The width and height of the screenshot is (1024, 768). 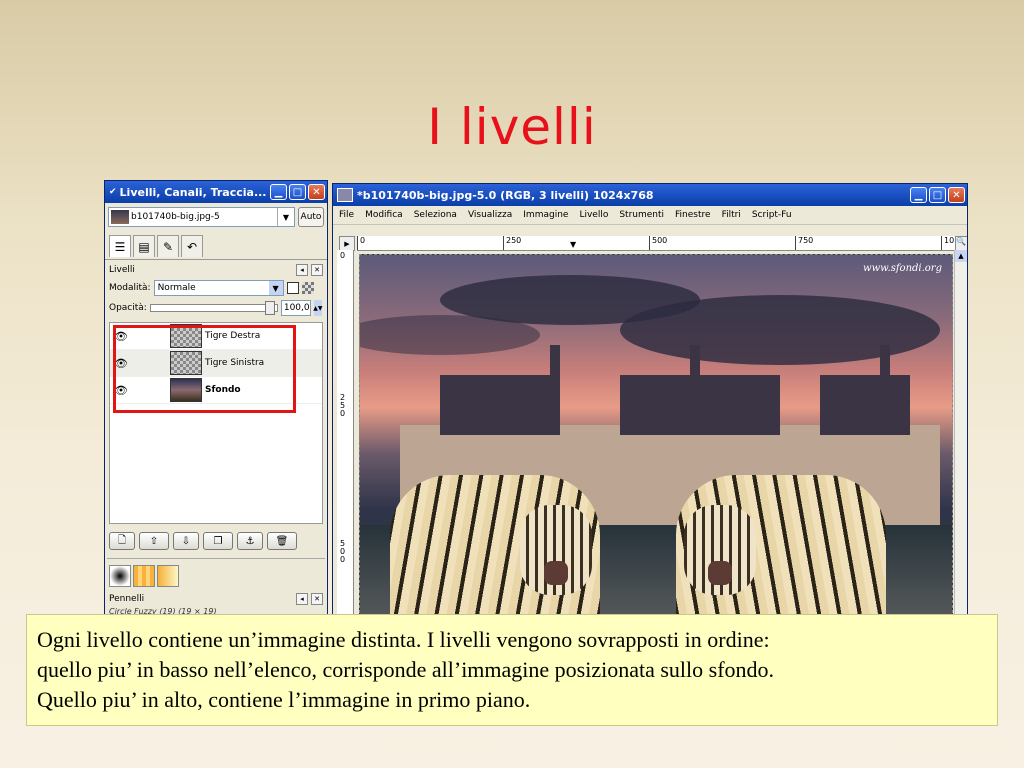 What do you see at coordinates (545, 215) in the screenshot?
I see `menu-item-immagine: Immagine` at bounding box center [545, 215].